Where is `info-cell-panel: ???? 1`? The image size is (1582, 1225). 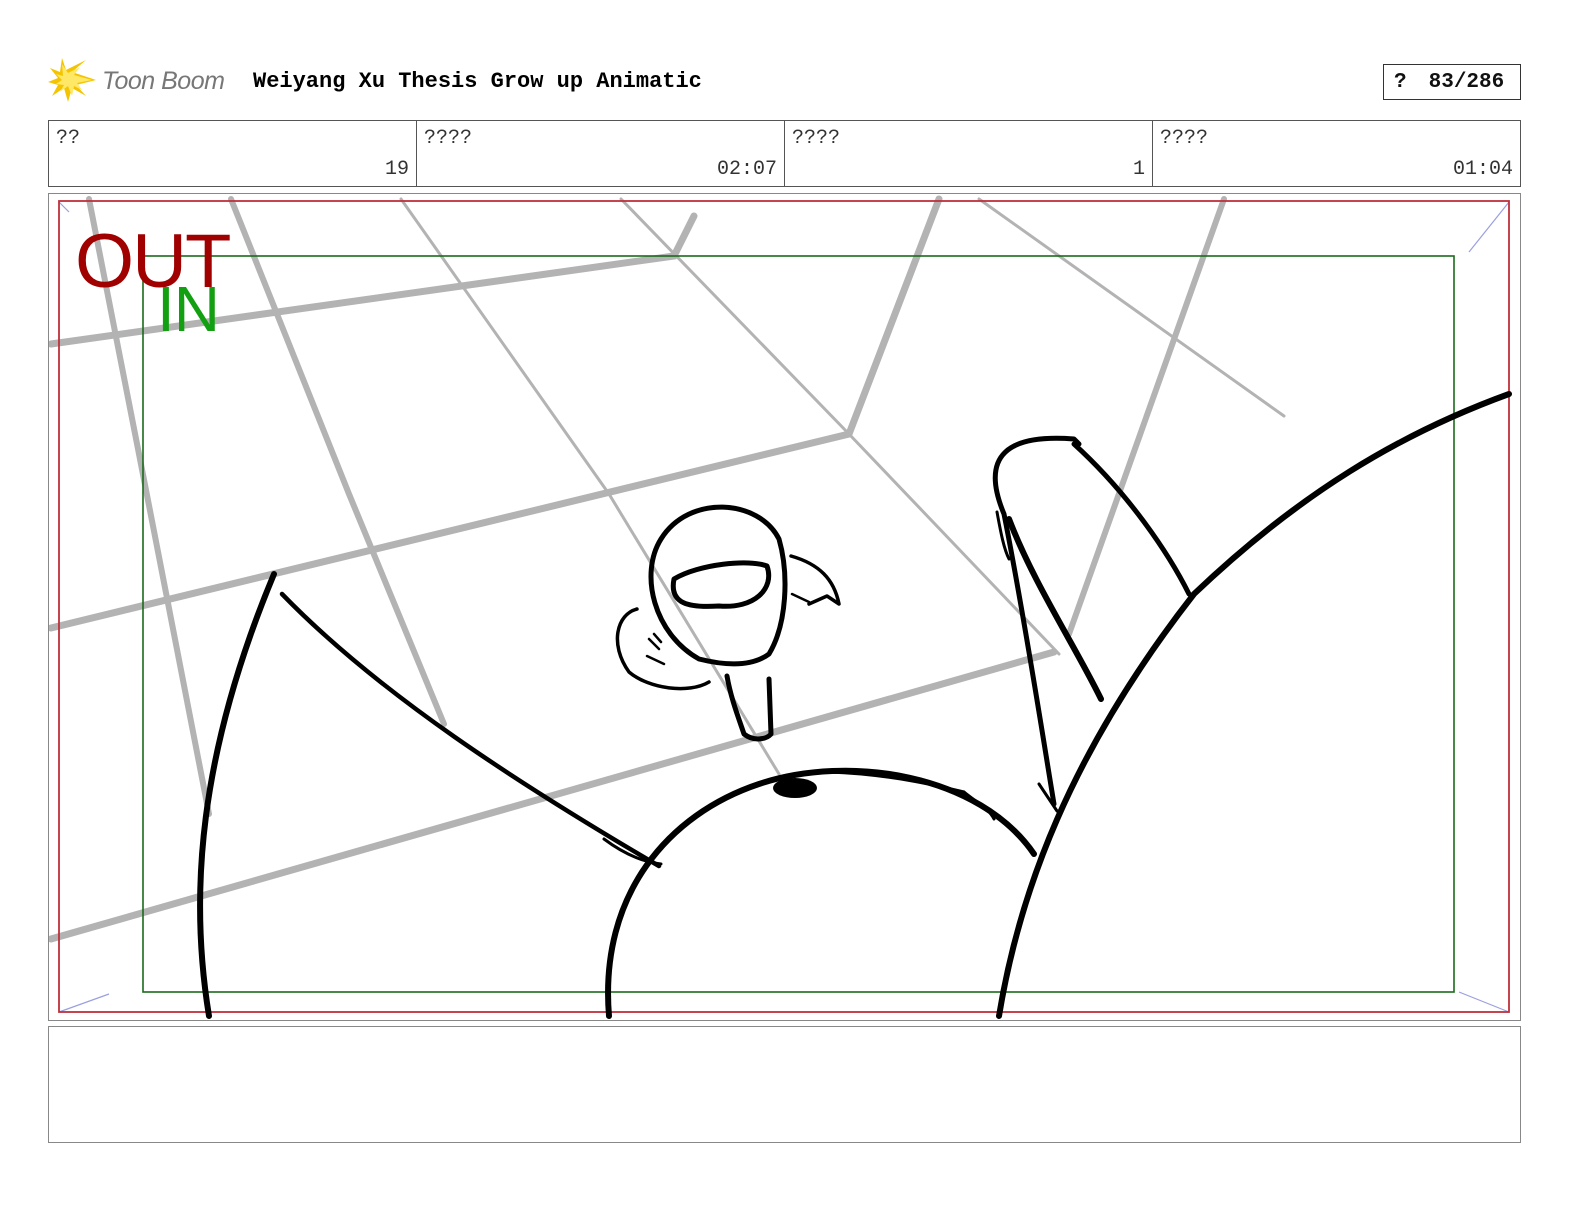
info-cell-panel: ???? 1 is located at coordinates (969, 153).